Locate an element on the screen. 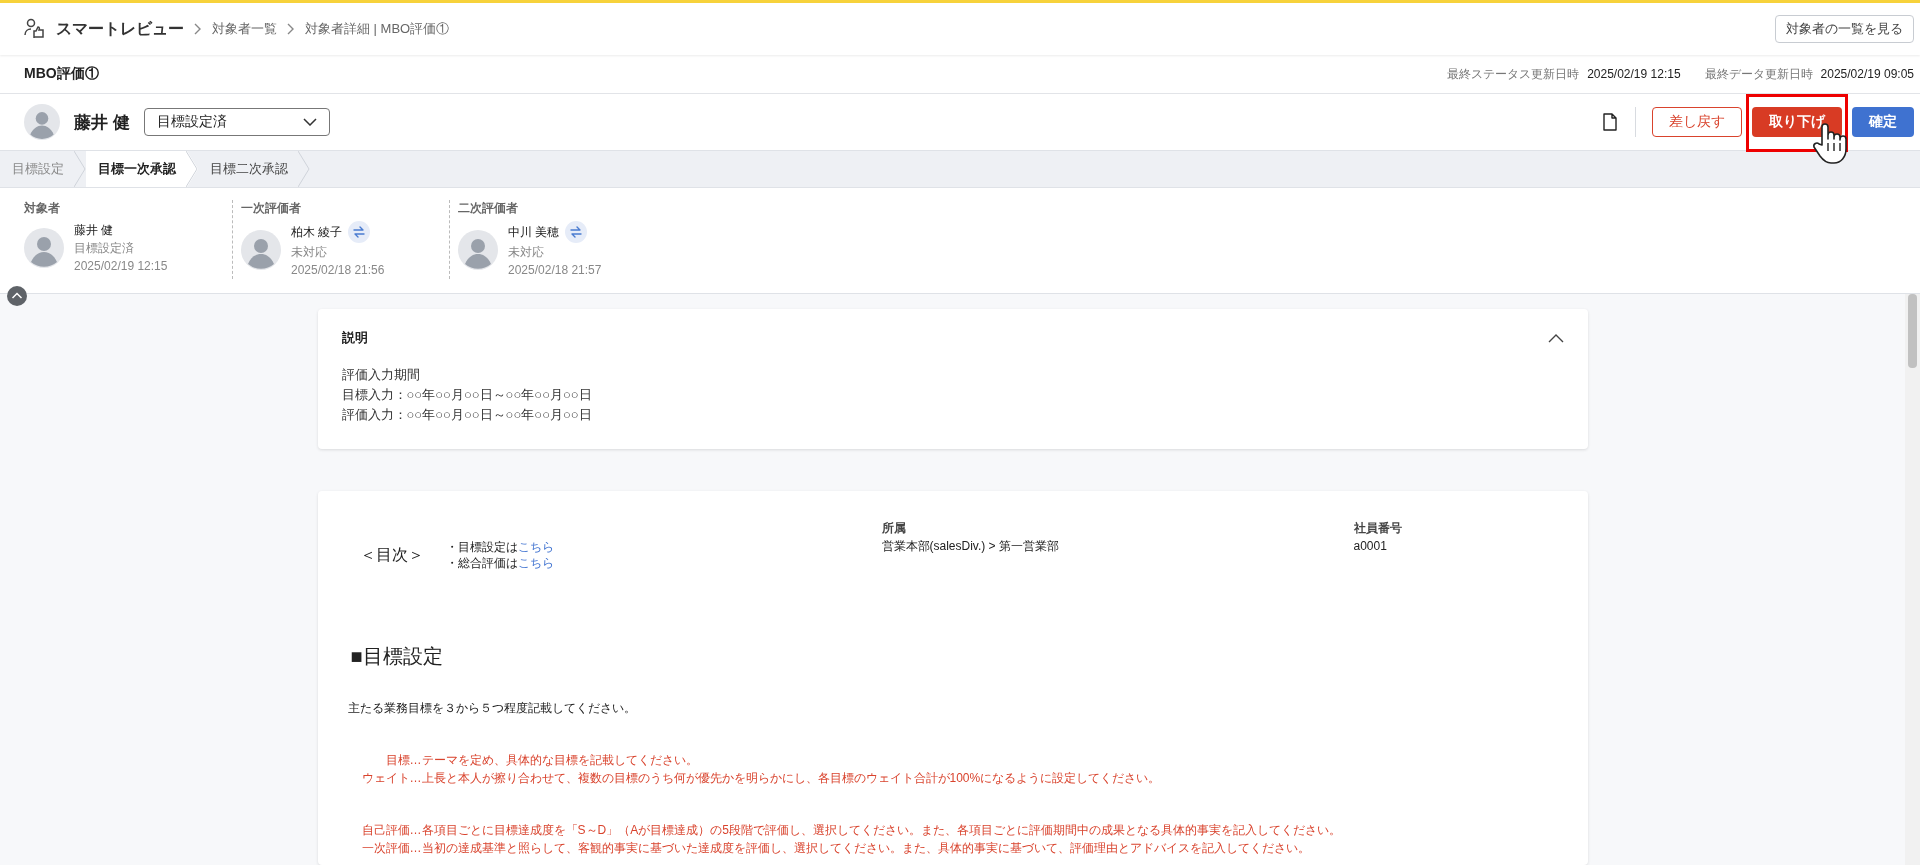 Image resolution: width=1920 pixels, height=865 pixels. note-line: 目標…テーマを定め、具体的な目標を記載してください。 is located at coordinates (541, 760).